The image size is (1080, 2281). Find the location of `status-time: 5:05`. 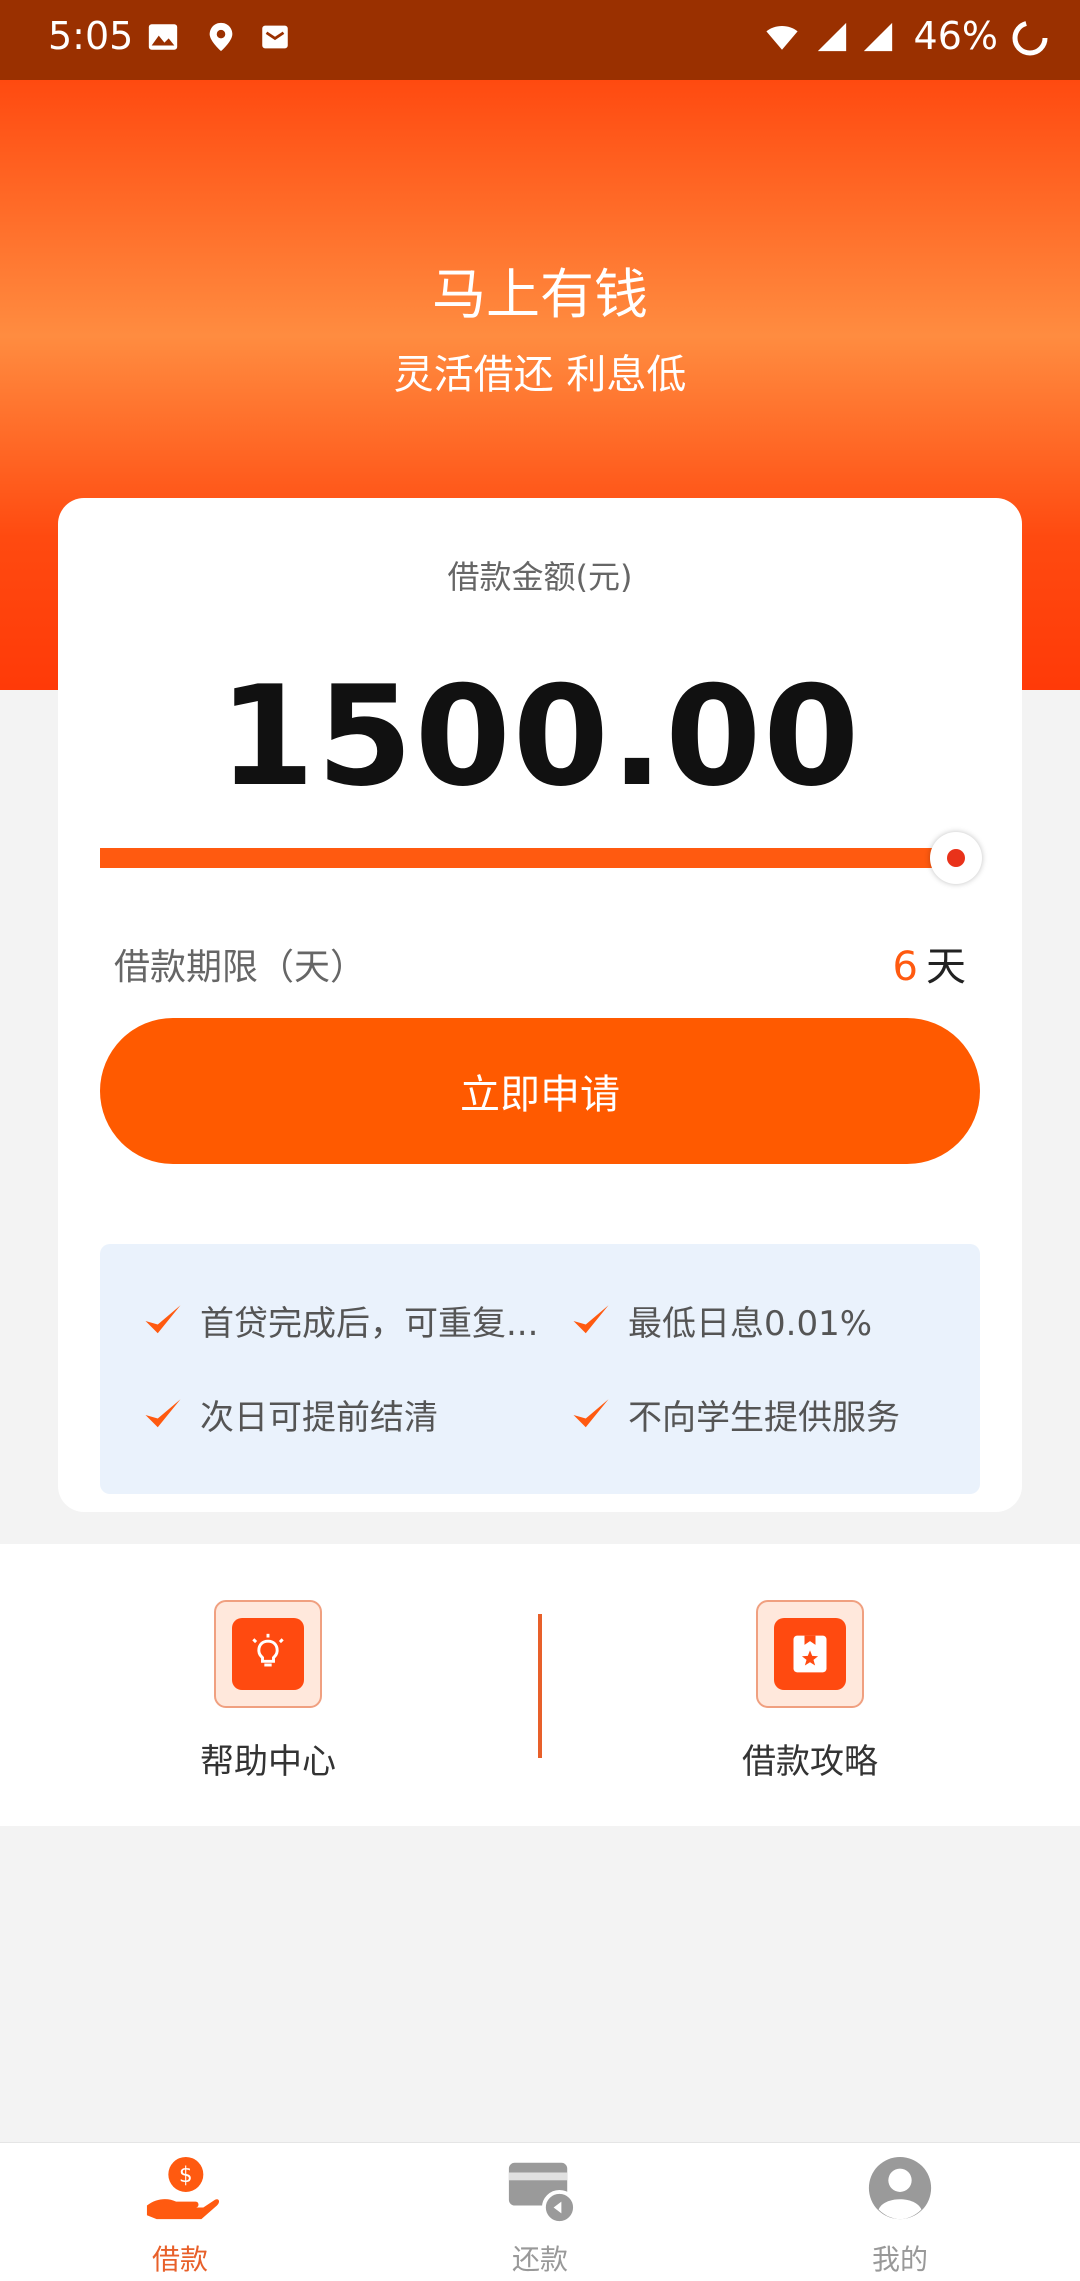

status-time: 5:05 is located at coordinates (91, 36).